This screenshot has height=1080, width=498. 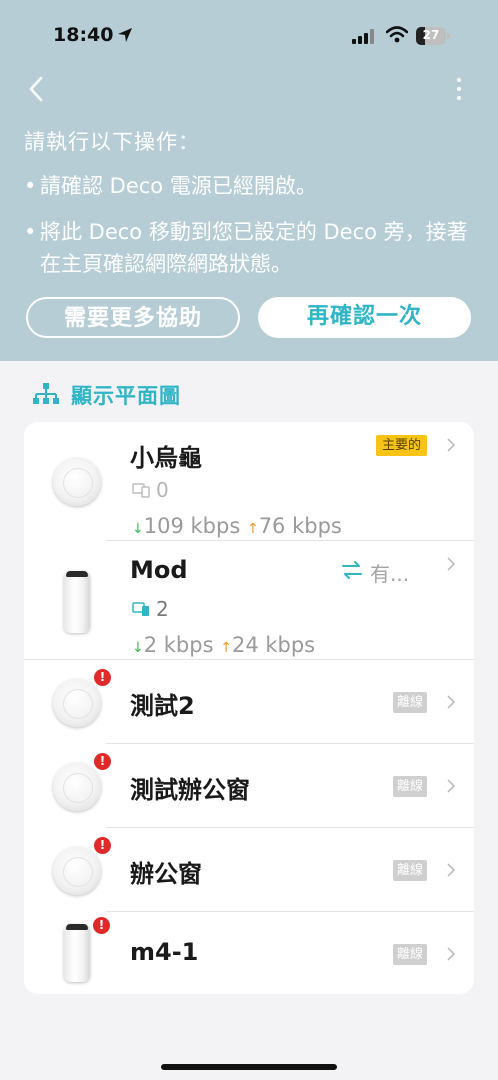 What do you see at coordinates (364, 317) in the screenshot?
I see `check-again-button: 再確認一次` at bounding box center [364, 317].